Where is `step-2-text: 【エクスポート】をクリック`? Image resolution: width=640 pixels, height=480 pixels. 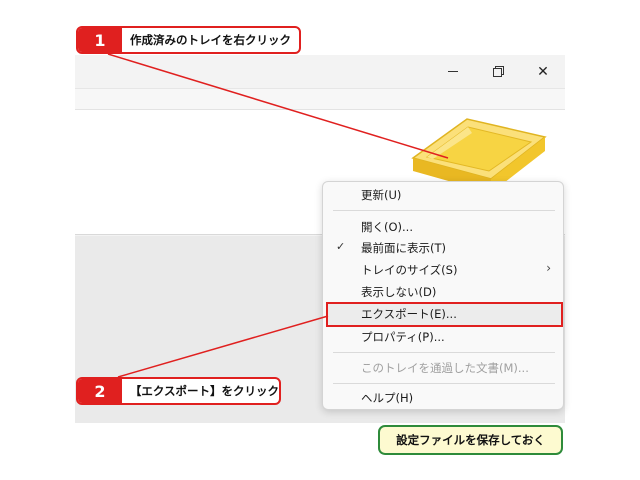
step-2-text: 【エクスポート】をクリック is located at coordinates (204, 391).